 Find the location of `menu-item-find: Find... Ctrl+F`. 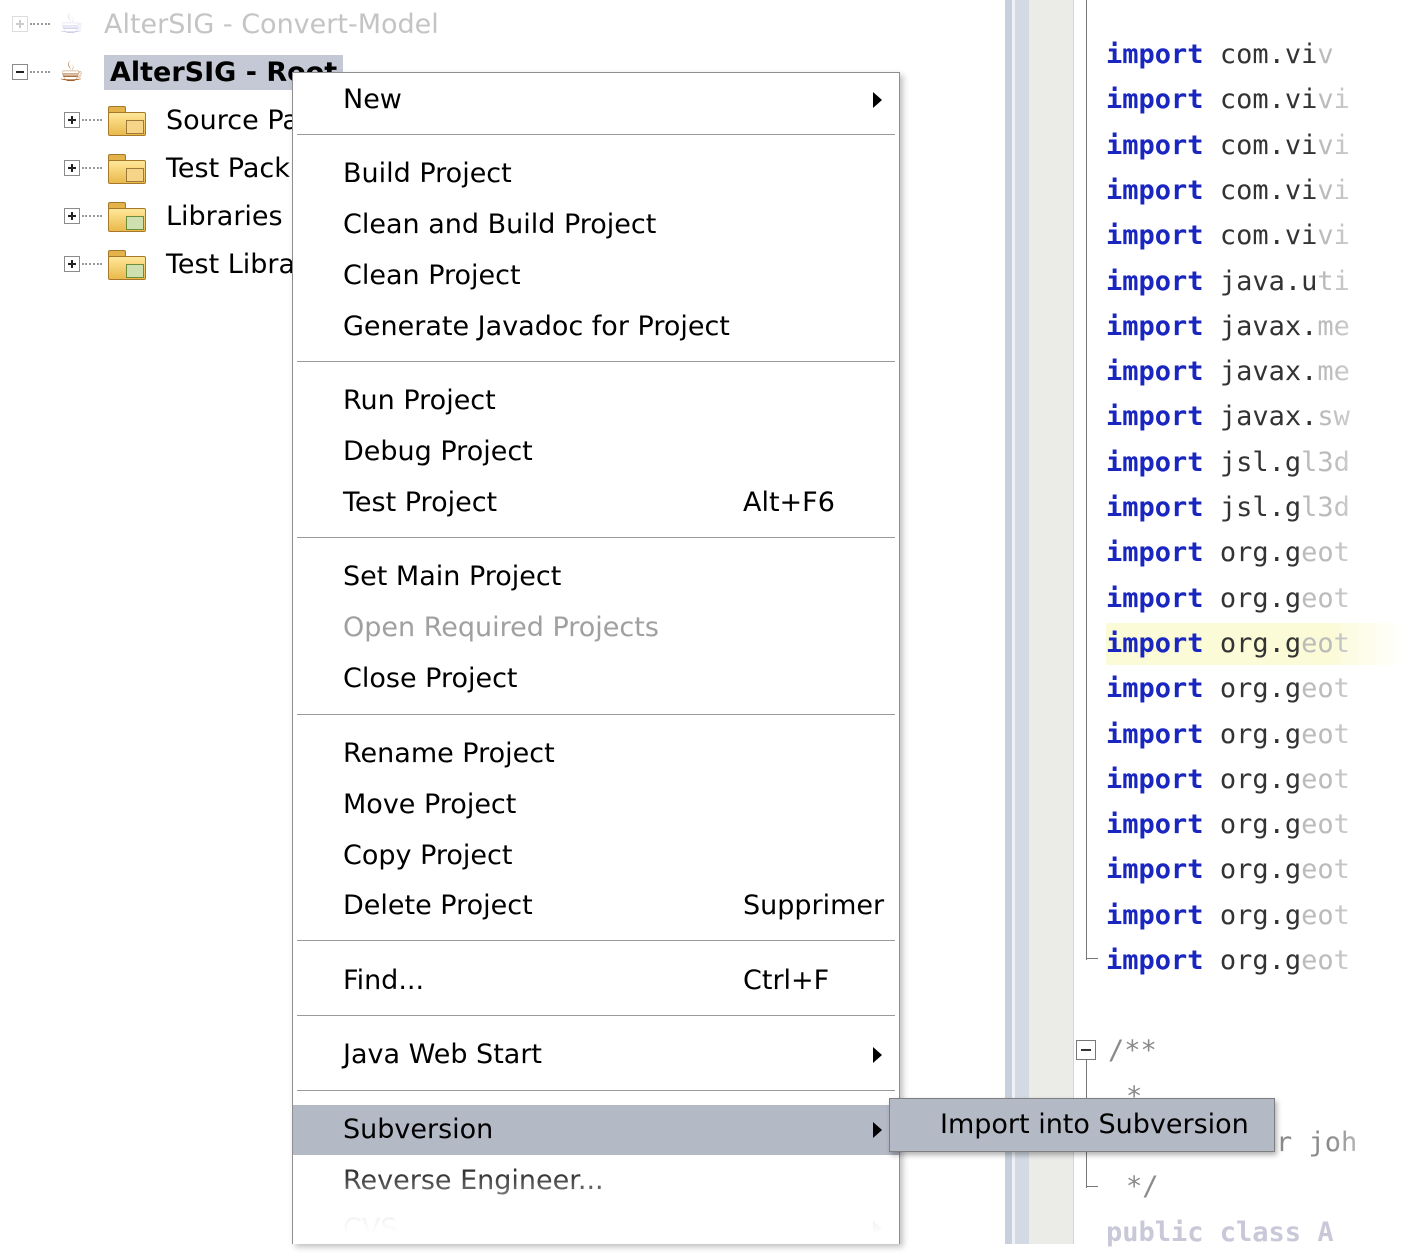

menu-item-find: Find... Ctrl+F is located at coordinates (596, 981).